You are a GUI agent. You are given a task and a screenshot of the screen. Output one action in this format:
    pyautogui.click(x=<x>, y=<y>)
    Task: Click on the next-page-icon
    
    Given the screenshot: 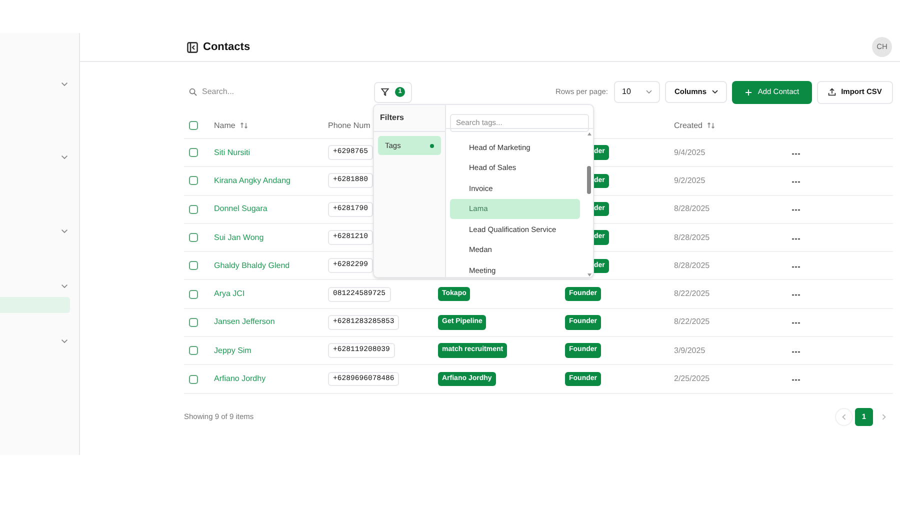 What is the action you would take?
    pyautogui.click(x=884, y=417)
    